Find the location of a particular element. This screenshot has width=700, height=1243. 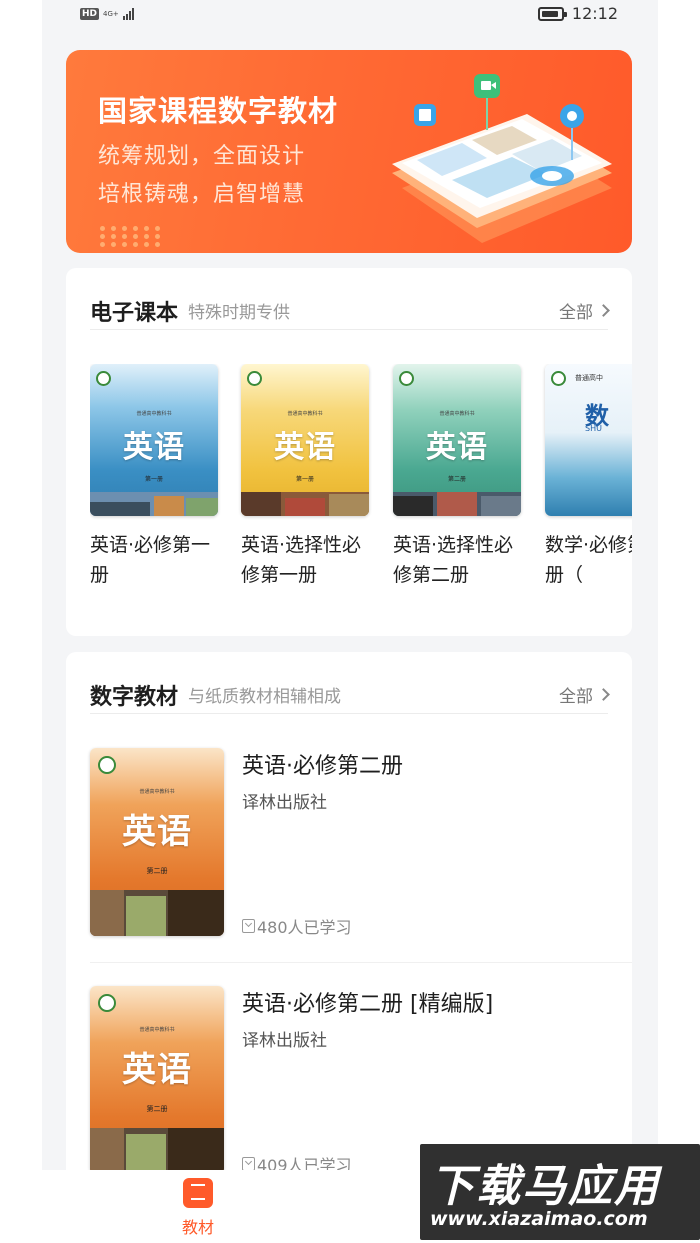

ebook-item: 普通高中教科书 英语 第二册 英语·选择性必修第二册 is located at coordinates (457, 477).